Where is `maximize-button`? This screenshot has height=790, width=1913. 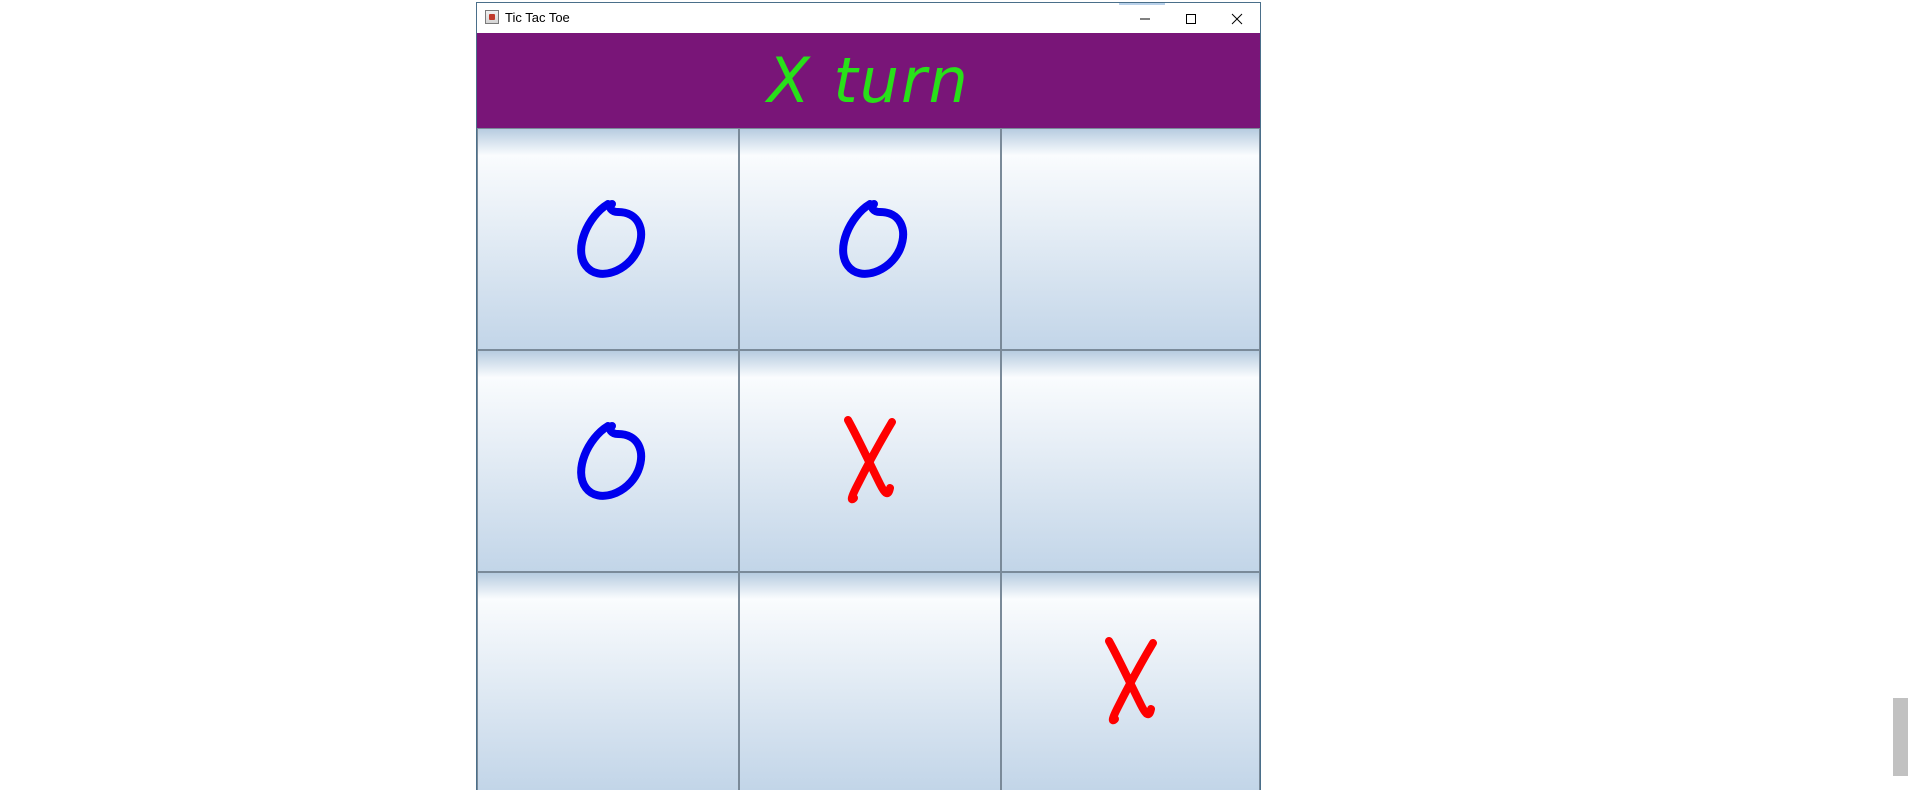 maximize-button is located at coordinates (1191, 18).